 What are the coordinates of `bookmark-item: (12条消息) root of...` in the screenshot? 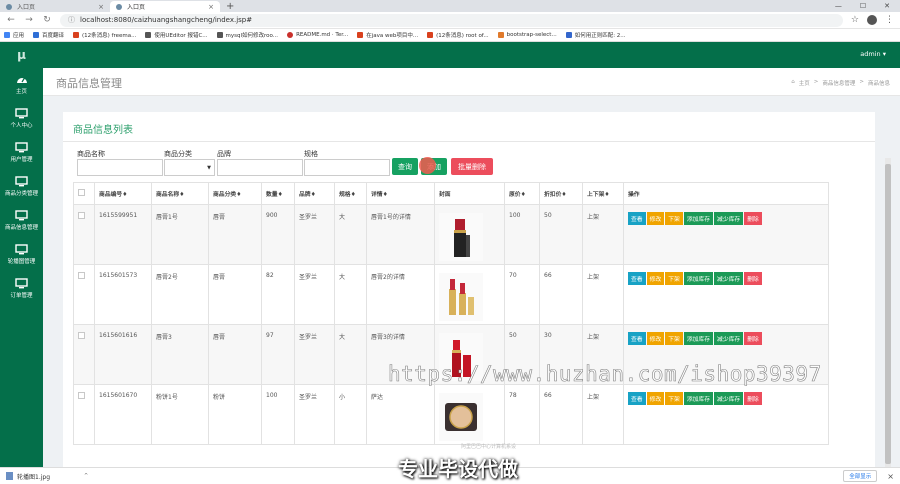 It's located at (458, 35).